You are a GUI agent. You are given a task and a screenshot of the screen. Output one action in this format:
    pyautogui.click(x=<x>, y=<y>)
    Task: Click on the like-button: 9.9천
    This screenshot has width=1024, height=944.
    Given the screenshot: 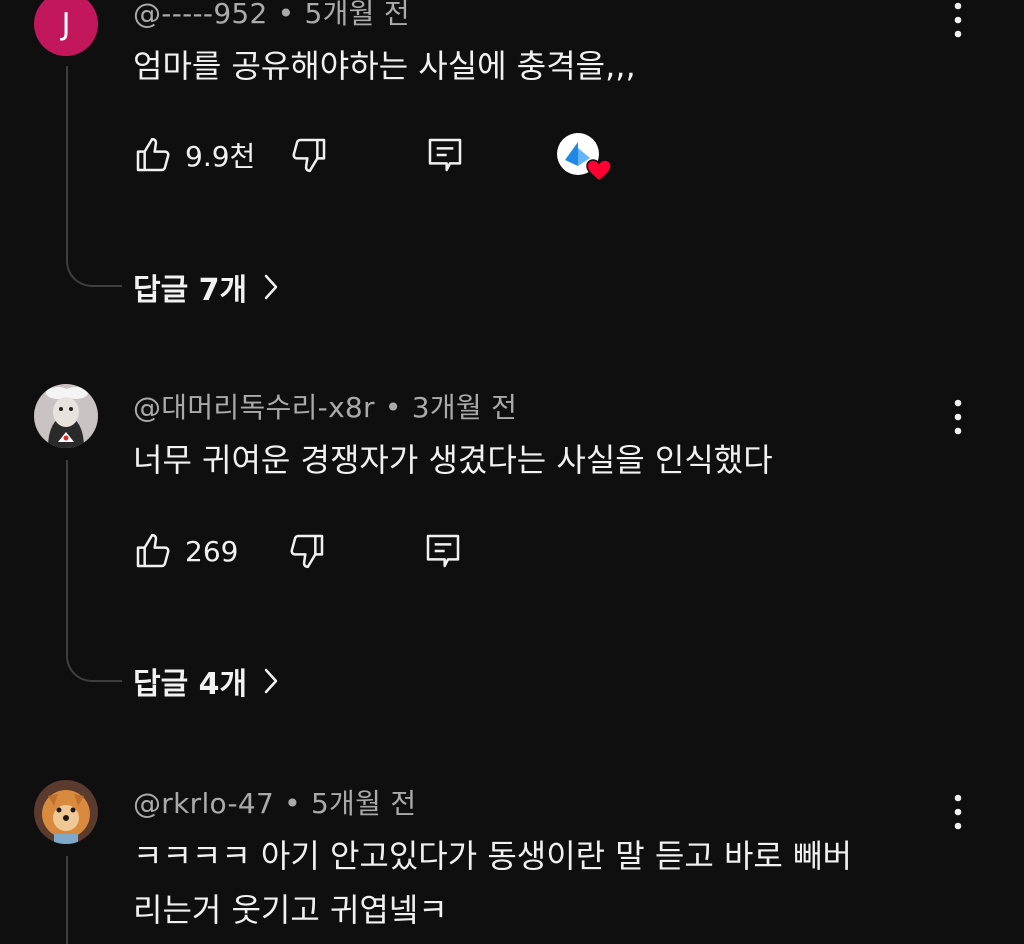 What is the action you would take?
    pyautogui.click(x=194, y=155)
    